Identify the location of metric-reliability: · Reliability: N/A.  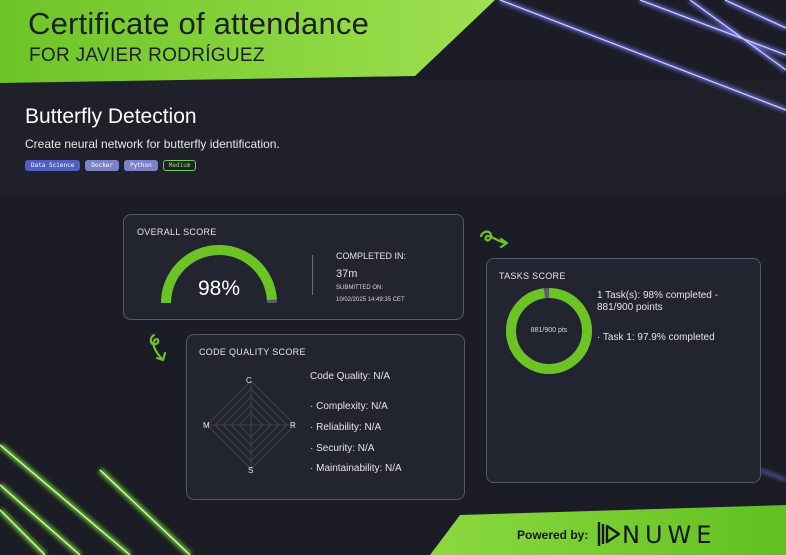
(346, 427).